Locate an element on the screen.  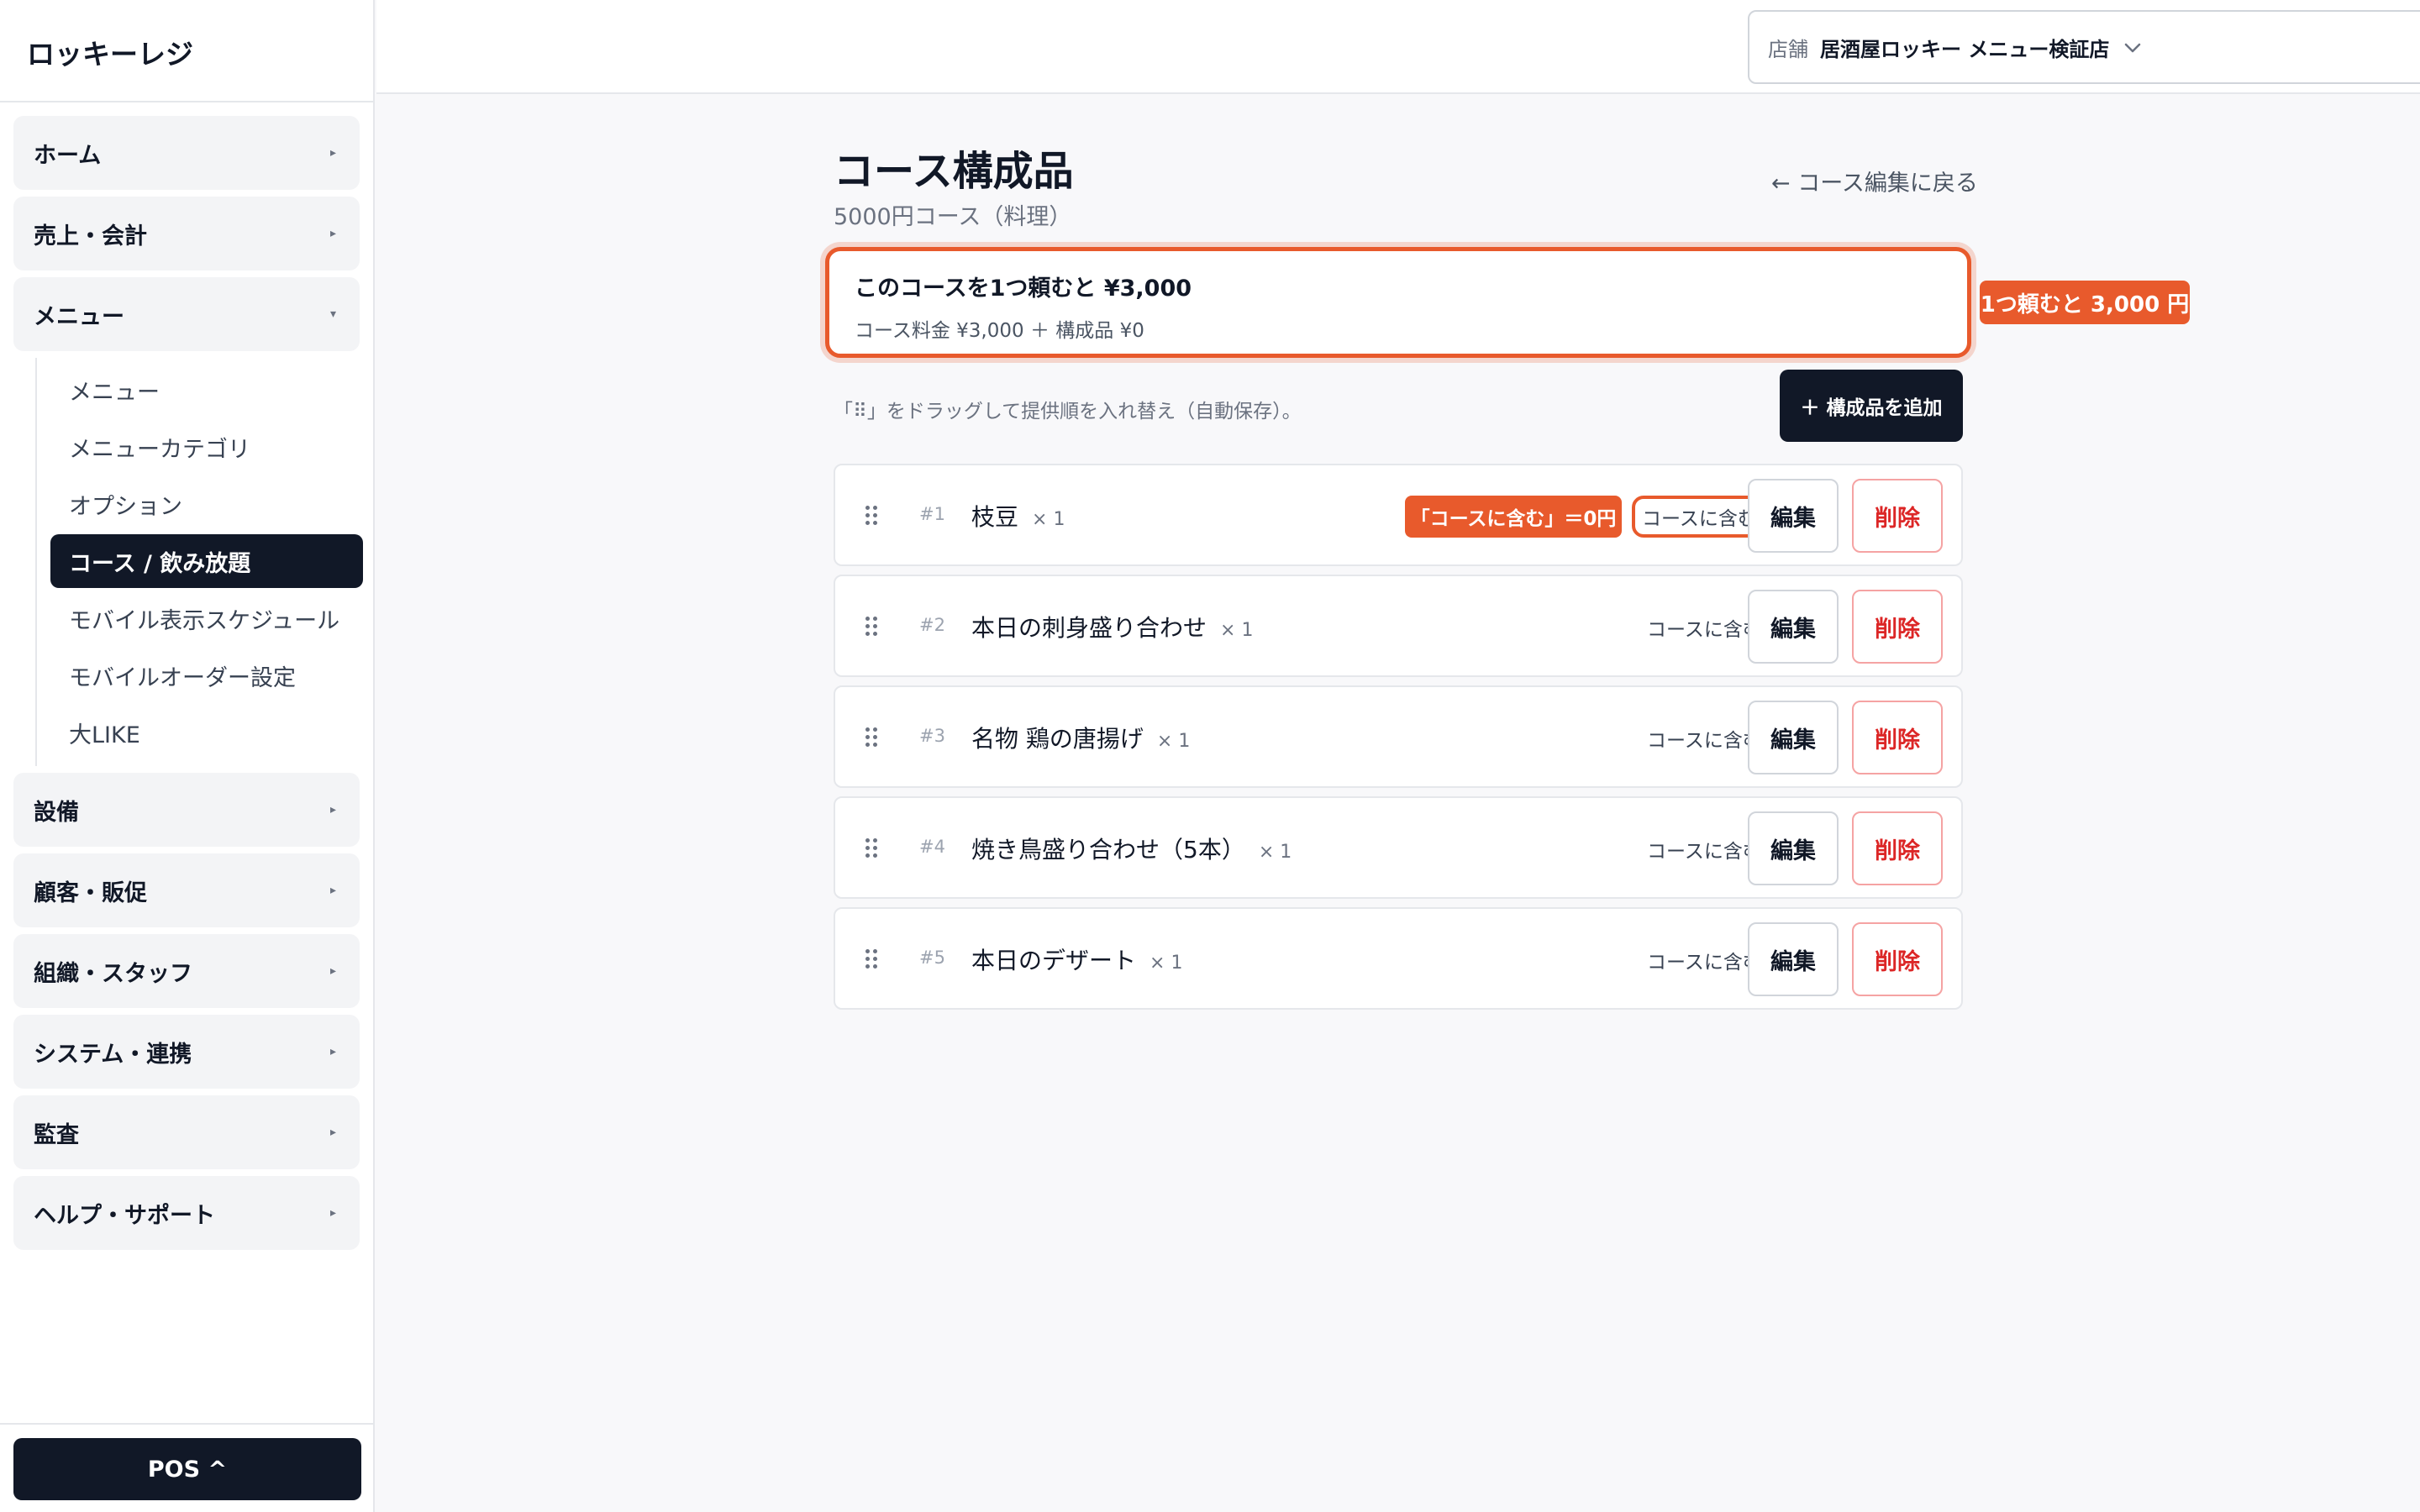
nav-group-home: ホーム ▸ is located at coordinates (187, 153).